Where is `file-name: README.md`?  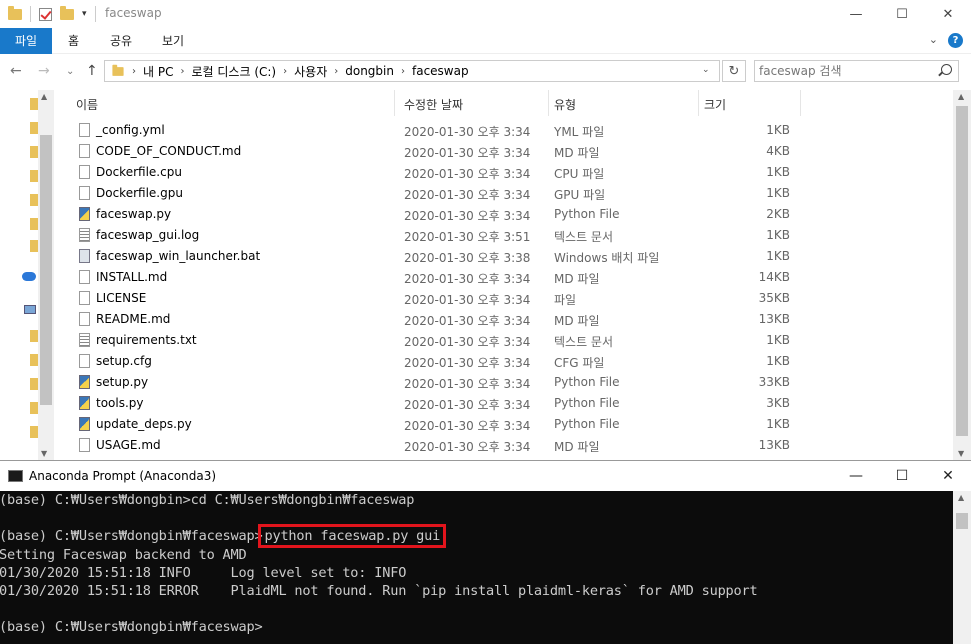 file-name: README.md is located at coordinates (133, 319).